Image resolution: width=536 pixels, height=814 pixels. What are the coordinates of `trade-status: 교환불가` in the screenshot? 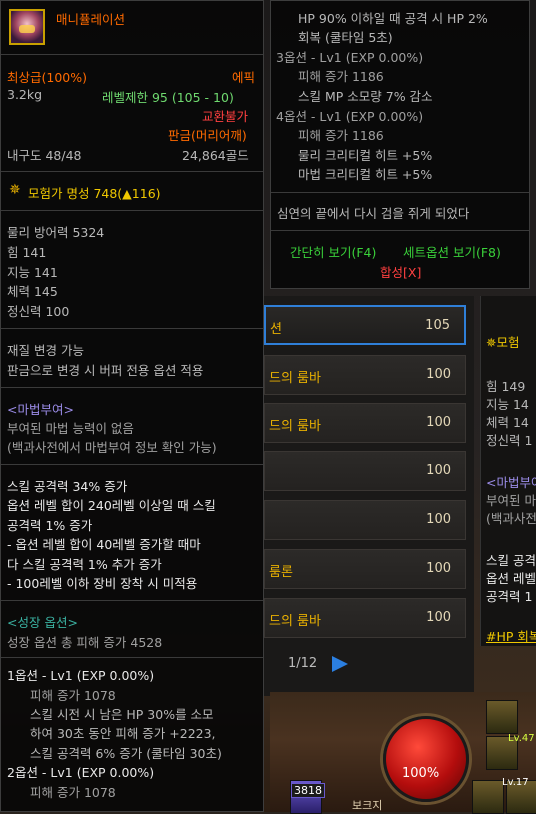 It's located at (225, 116).